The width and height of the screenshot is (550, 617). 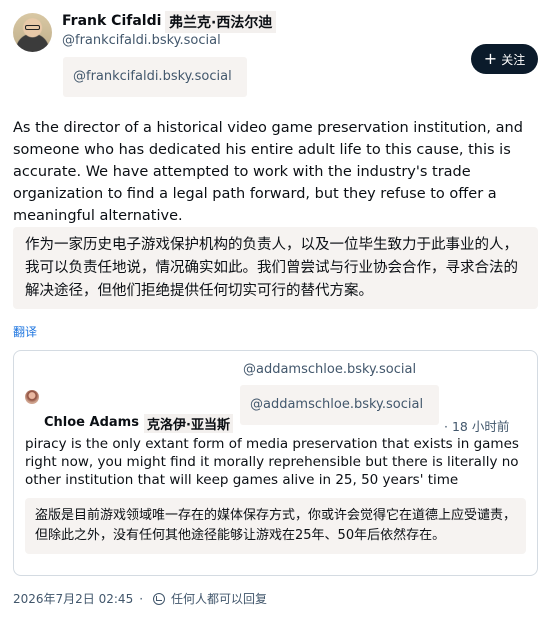 I want to click on author-name: Frank Cifaldi, so click(x=111, y=21).